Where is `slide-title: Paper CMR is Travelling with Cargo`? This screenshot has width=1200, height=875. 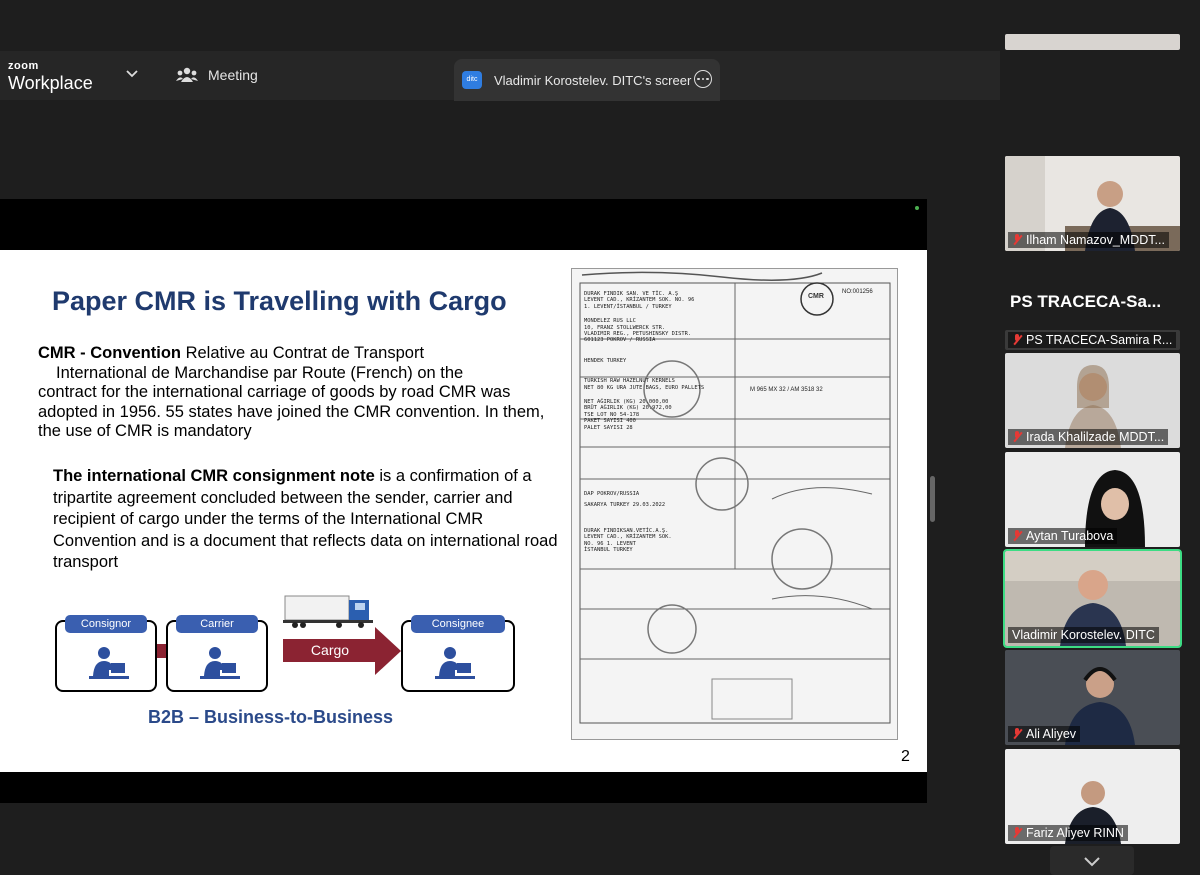
slide-title: Paper CMR is Travelling with Cargo is located at coordinates (279, 301).